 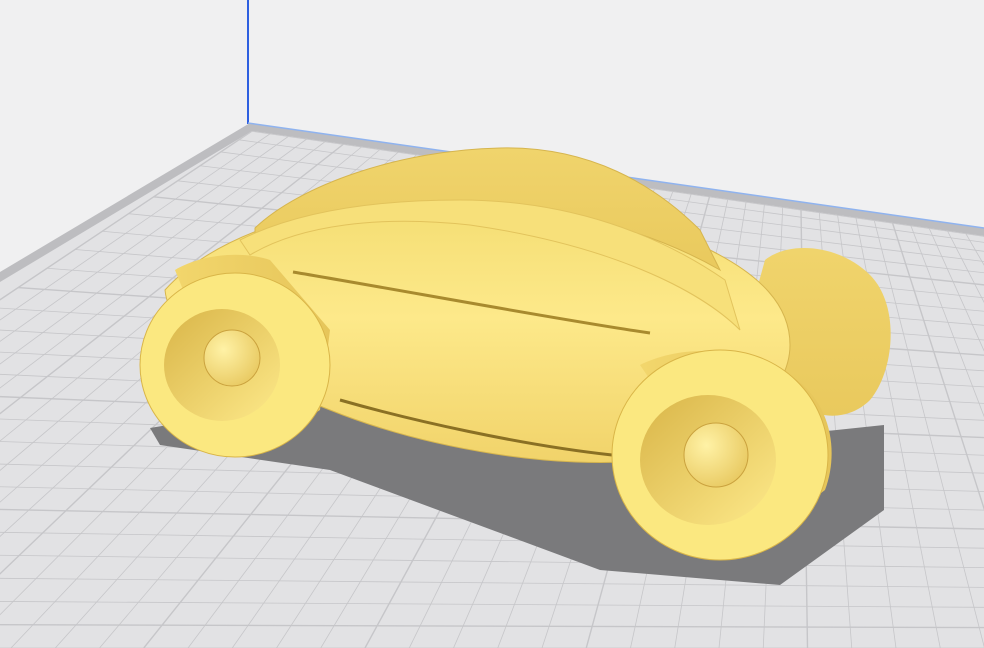 I want to click on rear-hub, so click(x=232, y=358).